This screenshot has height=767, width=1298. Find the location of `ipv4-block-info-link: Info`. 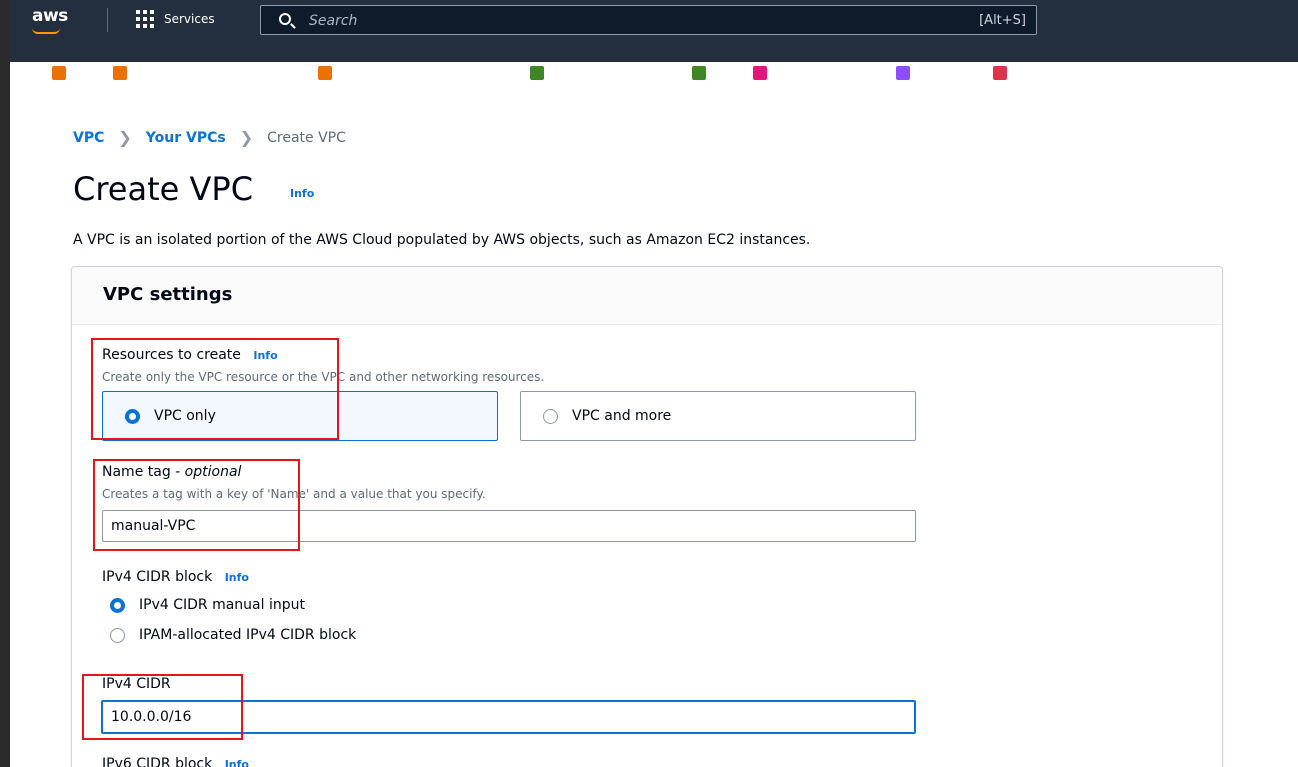

ipv4-block-info-link: Info is located at coordinates (237, 577).